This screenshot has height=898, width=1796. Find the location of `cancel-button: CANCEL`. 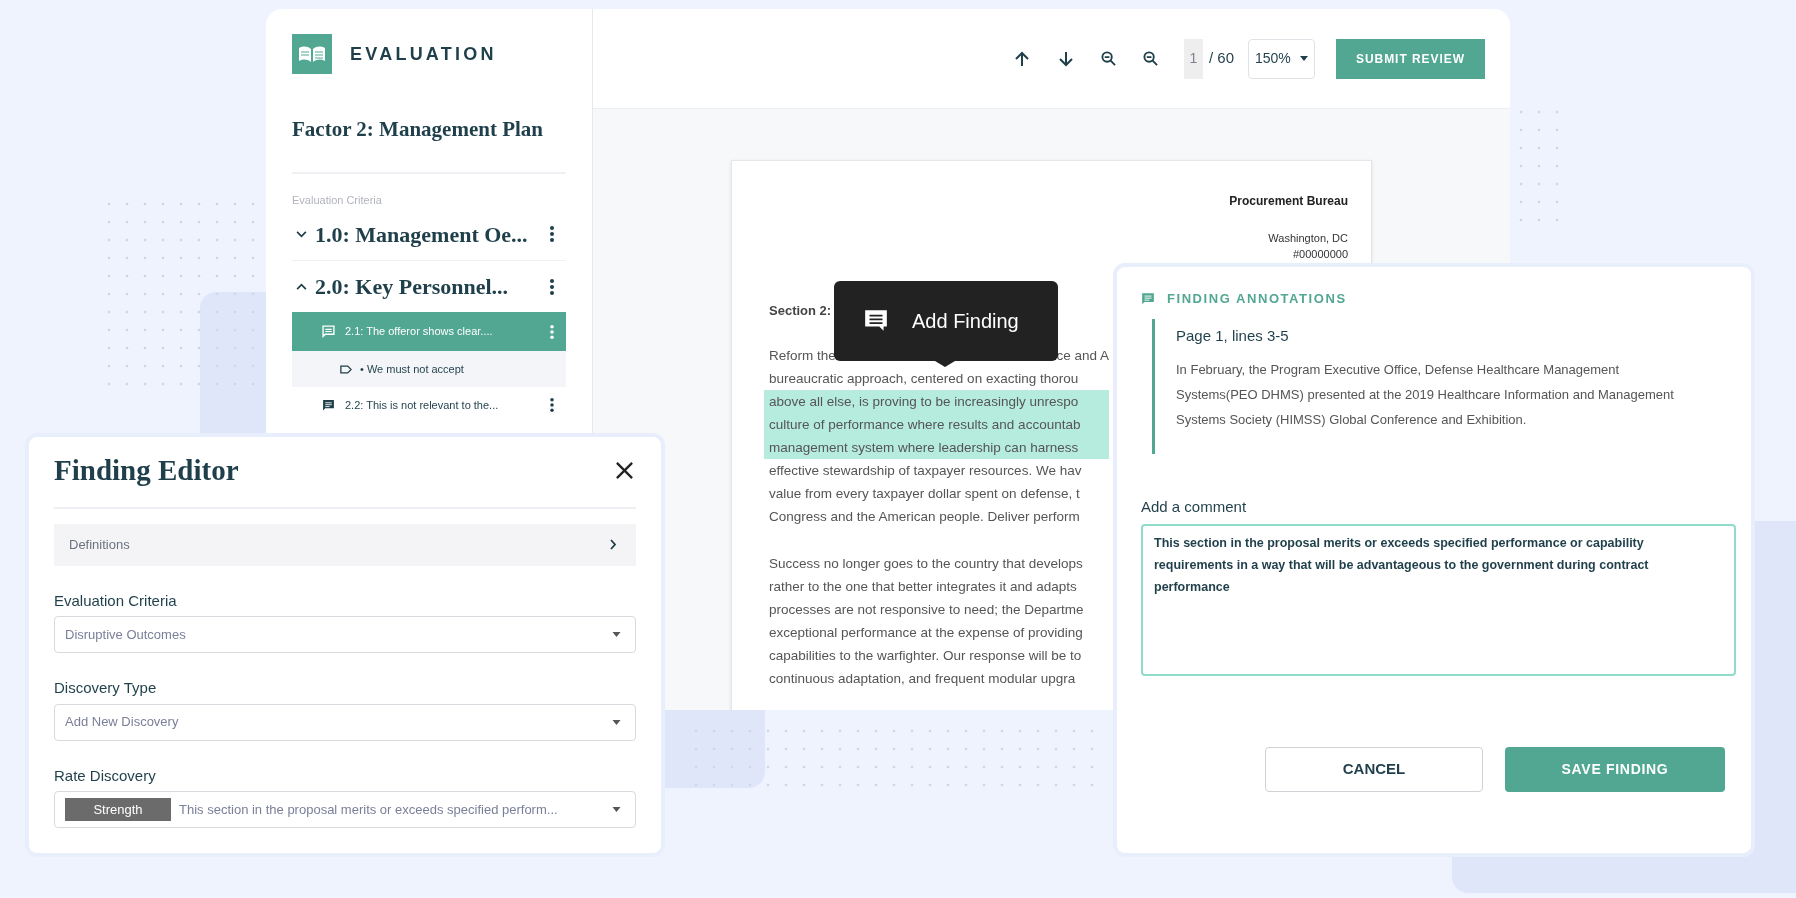

cancel-button: CANCEL is located at coordinates (1374, 769).